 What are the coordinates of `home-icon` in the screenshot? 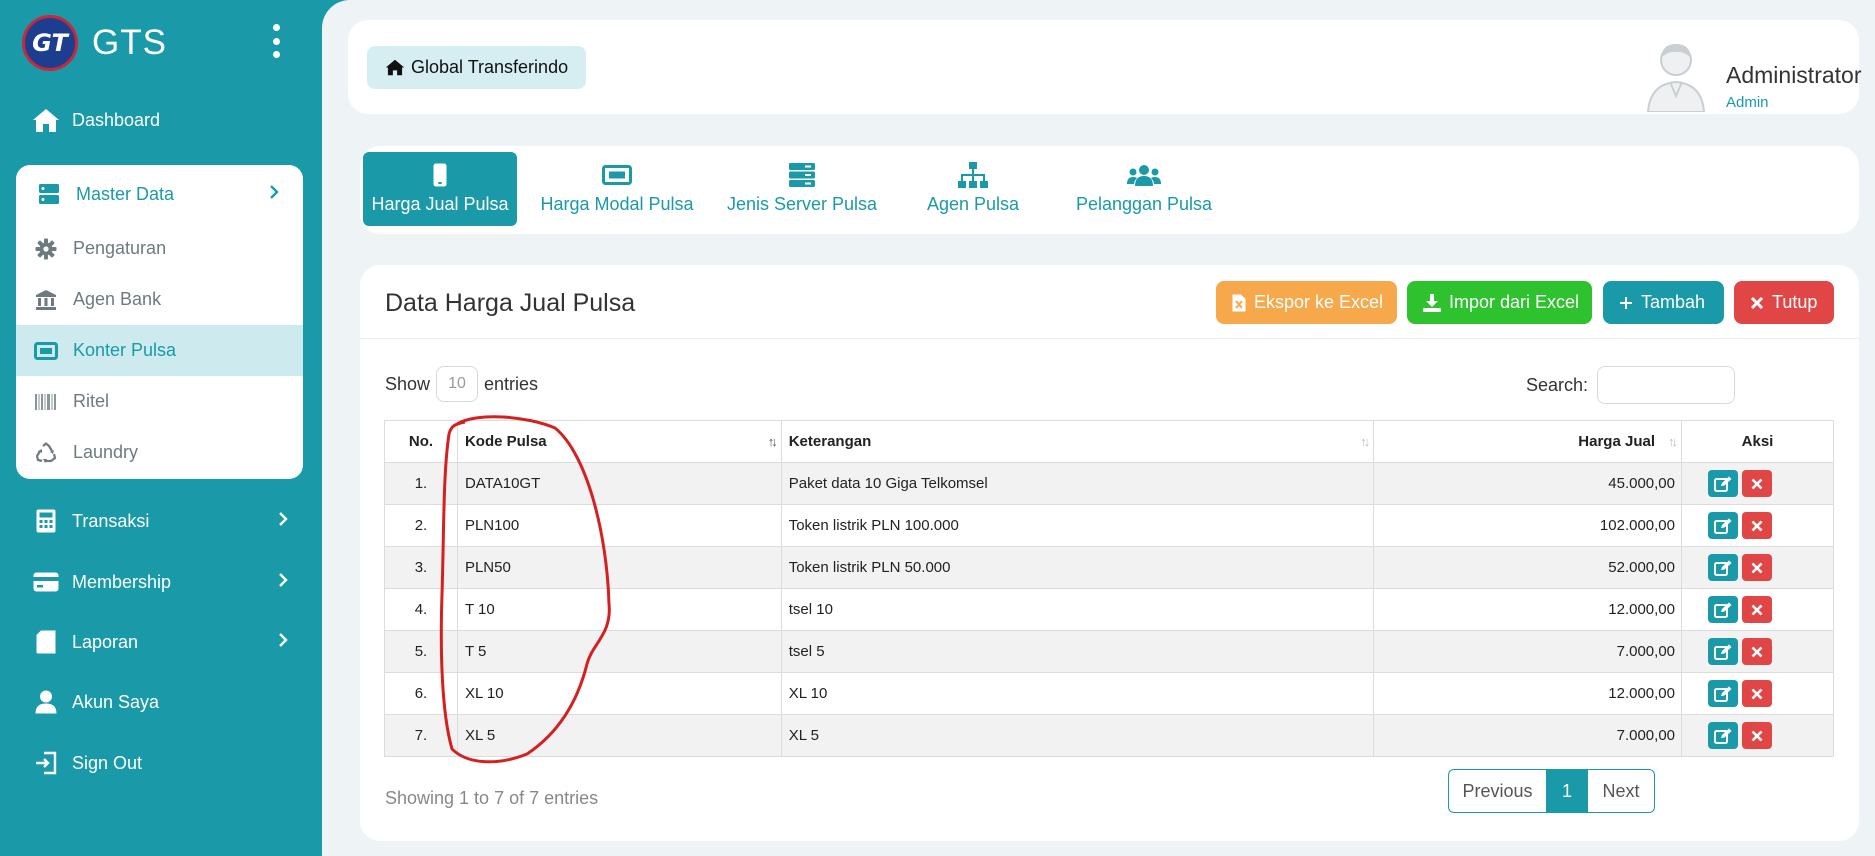 It's located at (395, 67).